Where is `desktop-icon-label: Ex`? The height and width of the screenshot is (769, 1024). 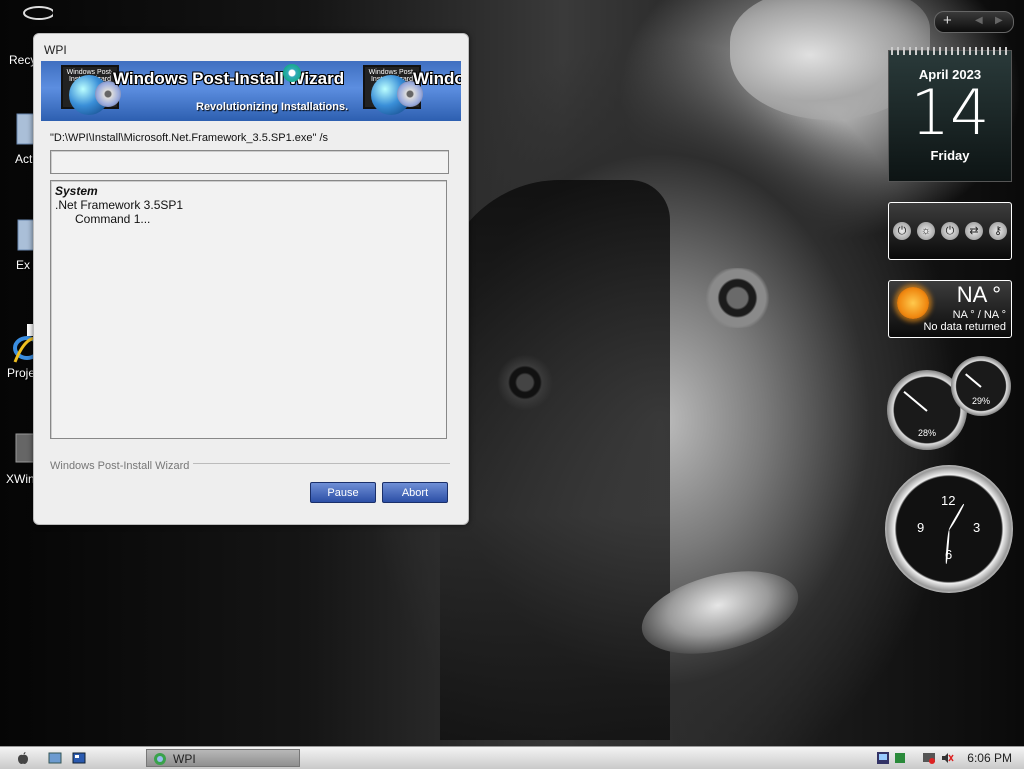 desktop-icon-label: Ex is located at coordinates (23, 265).